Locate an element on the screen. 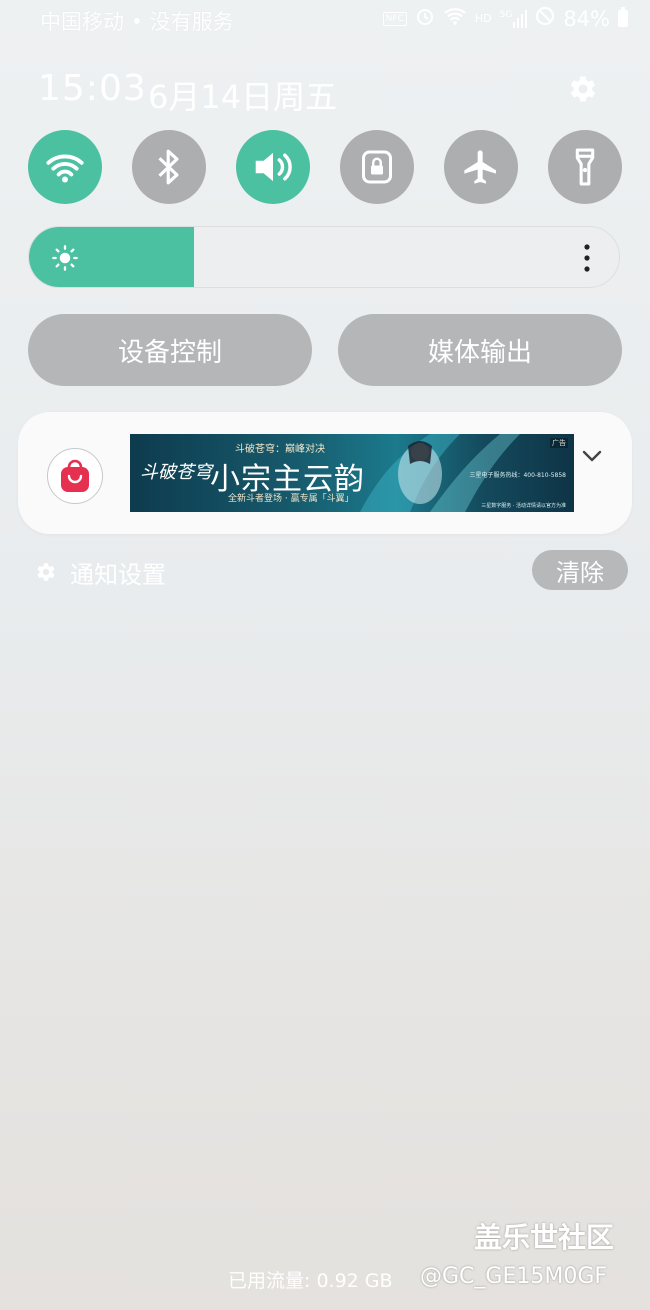 This screenshot has height=1310, width=650. ad-subtitle: 全新斗者登场 · 赢专属「斗翼」 is located at coordinates (291, 499).